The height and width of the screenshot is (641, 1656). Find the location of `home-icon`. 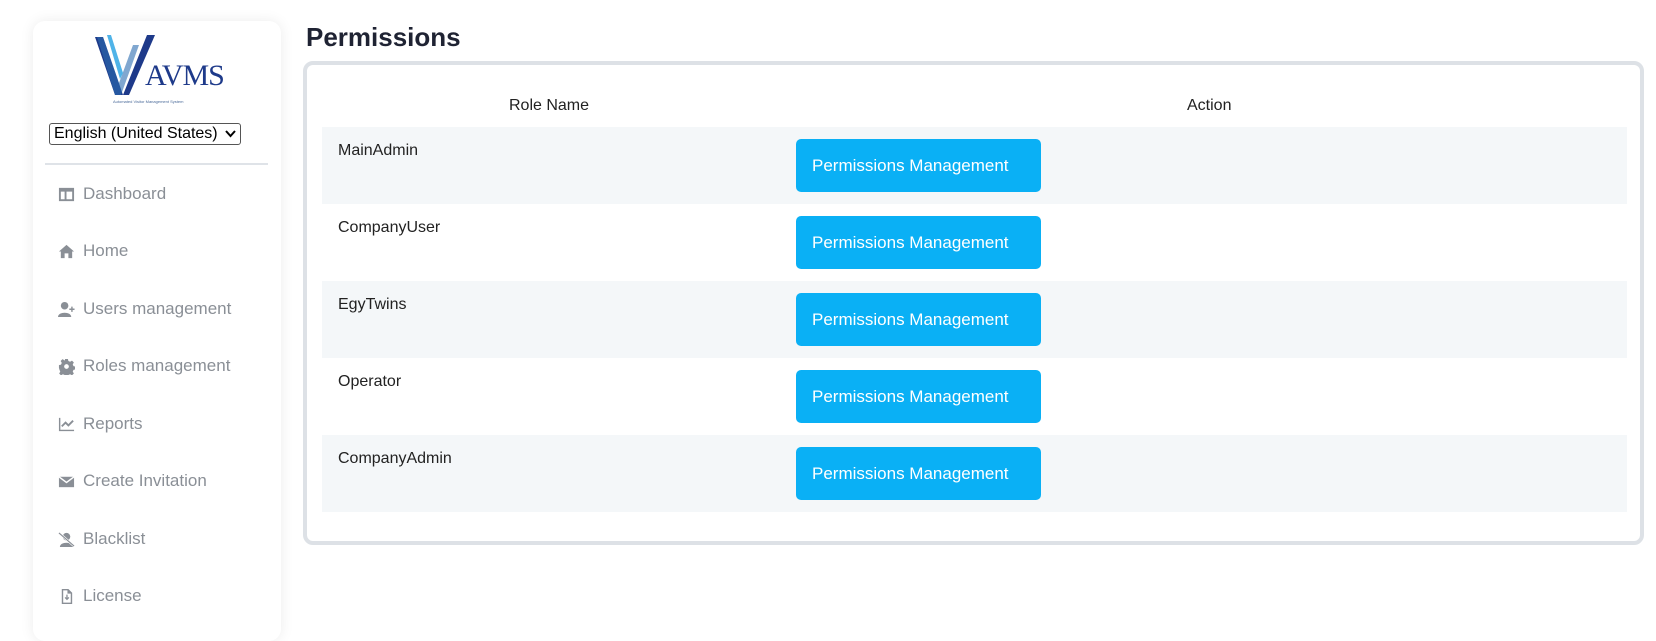

home-icon is located at coordinates (66, 251).